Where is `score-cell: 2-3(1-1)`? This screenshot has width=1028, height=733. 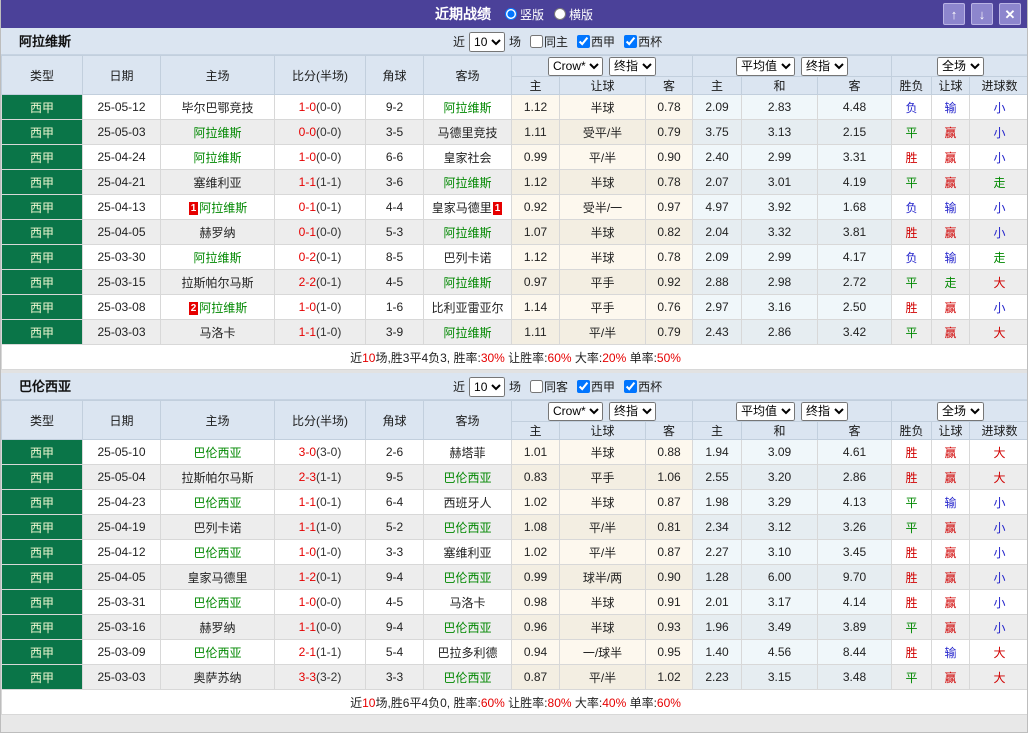
score-cell: 2-3(1-1) is located at coordinates (320, 477).